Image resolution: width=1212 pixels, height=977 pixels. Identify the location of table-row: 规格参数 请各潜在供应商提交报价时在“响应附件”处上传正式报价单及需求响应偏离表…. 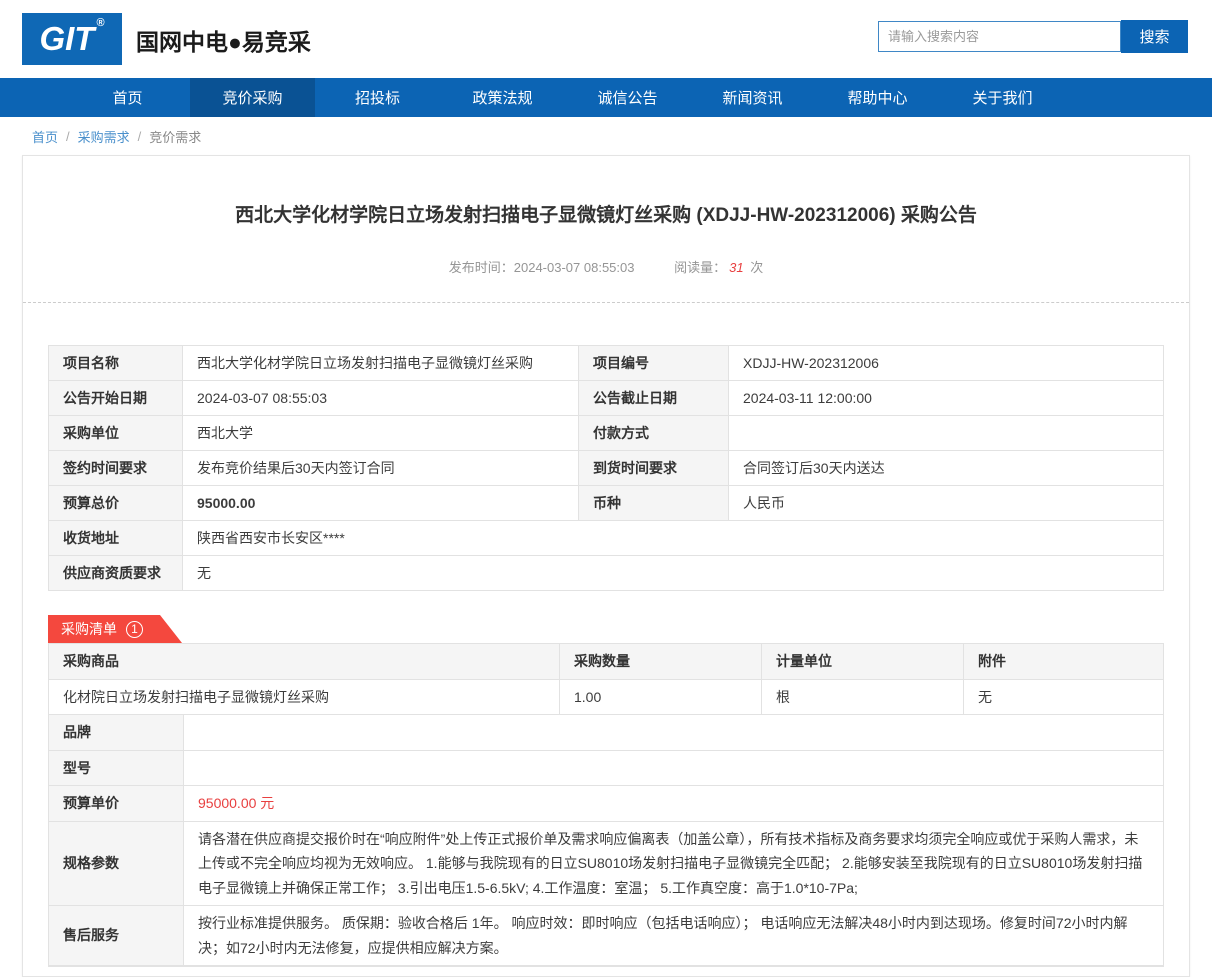
(606, 863).